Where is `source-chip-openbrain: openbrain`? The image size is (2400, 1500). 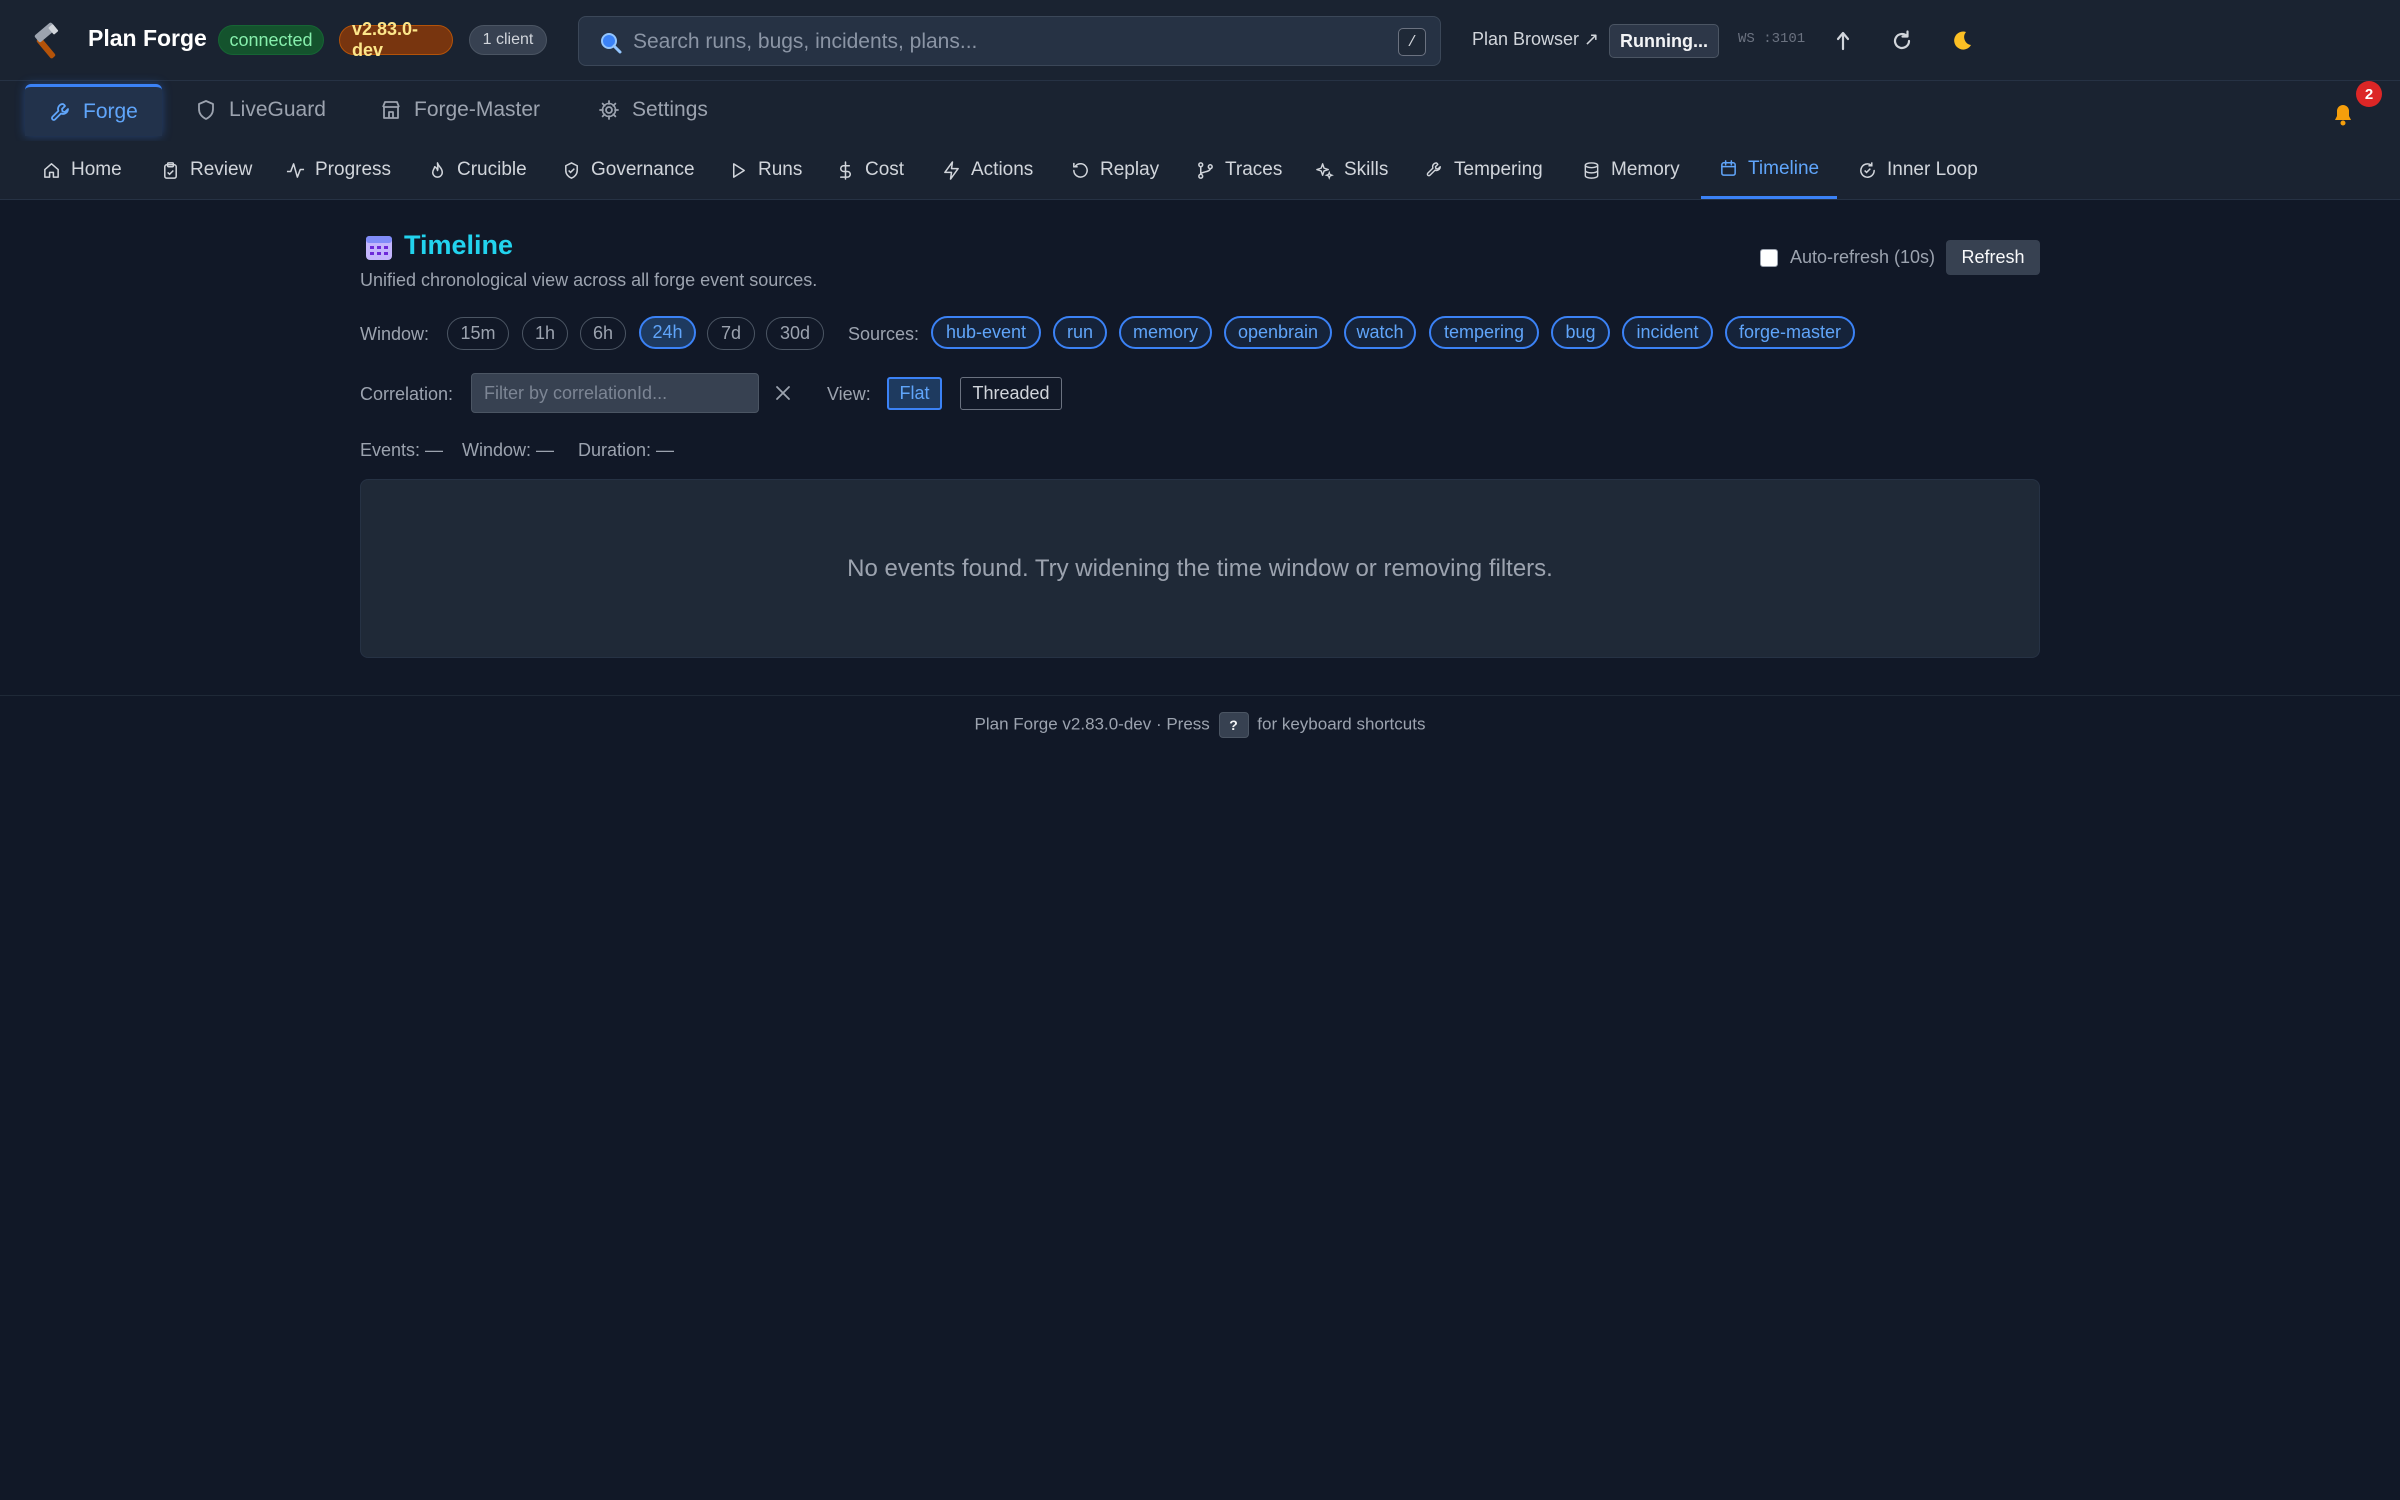 source-chip-openbrain: openbrain is located at coordinates (1278, 332).